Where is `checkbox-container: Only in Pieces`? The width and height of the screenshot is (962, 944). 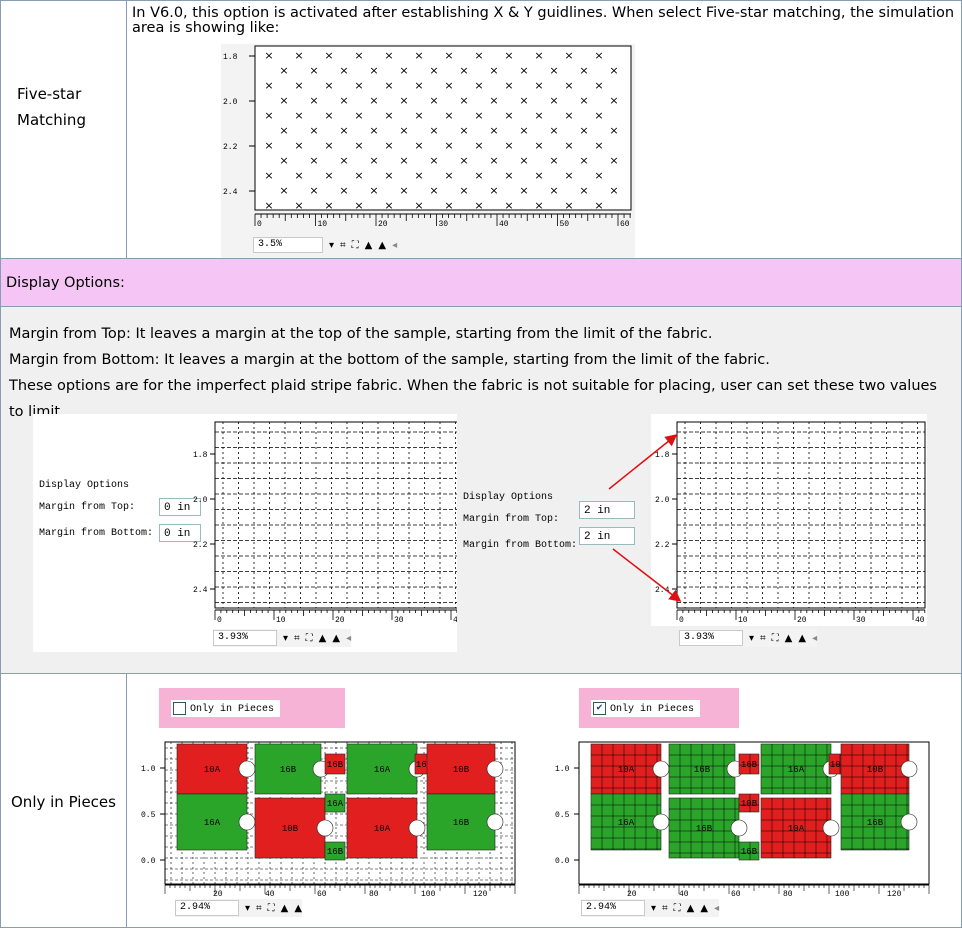 checkbox-container: Only in Pieces is located at coordinates (252, 708).